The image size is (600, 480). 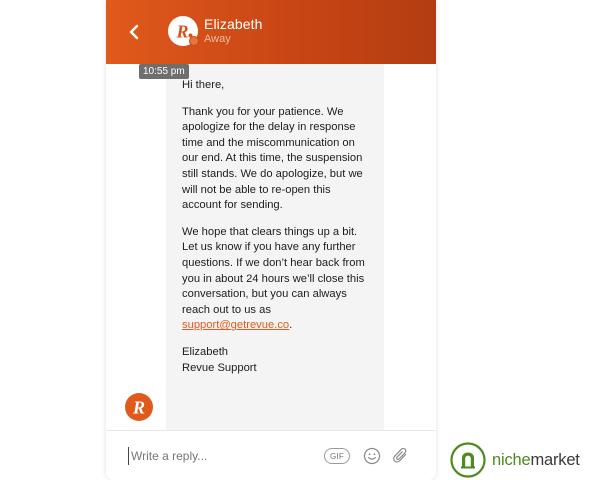 I want to click on paperclip-icon, so click(x=400, y=455).